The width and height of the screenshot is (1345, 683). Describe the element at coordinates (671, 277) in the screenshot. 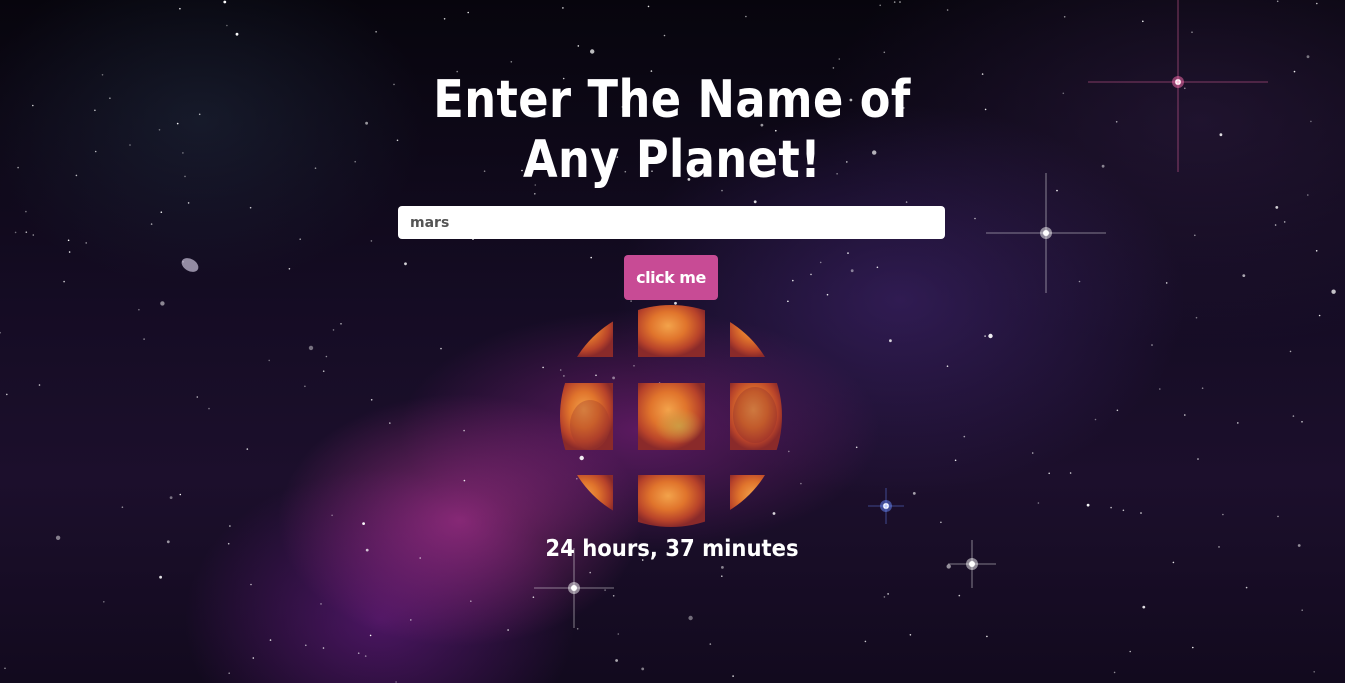

I see `click-me-button: click me` at that location.